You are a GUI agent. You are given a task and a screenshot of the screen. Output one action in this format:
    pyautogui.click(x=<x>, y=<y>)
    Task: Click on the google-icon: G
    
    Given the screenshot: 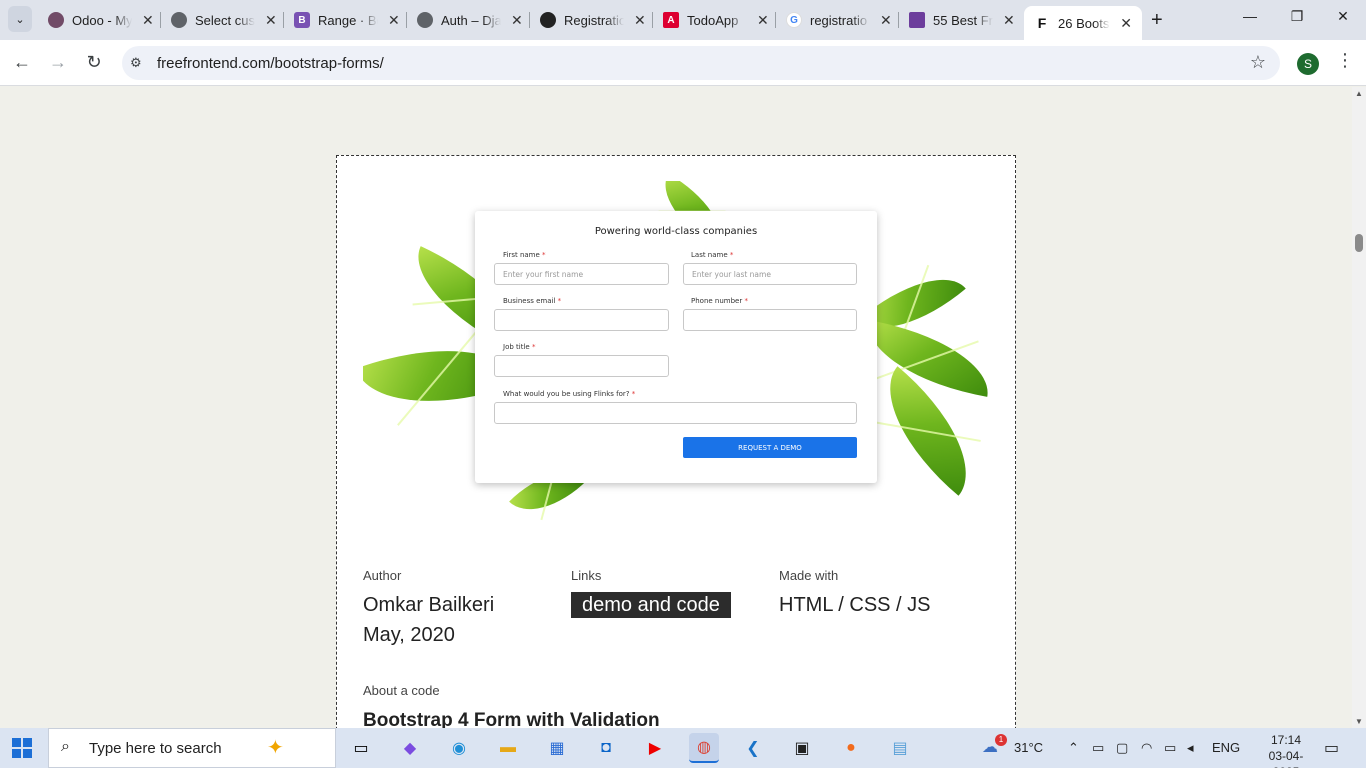 What is the action you would take?
    pyautogui.click(x=794, y=20)
    